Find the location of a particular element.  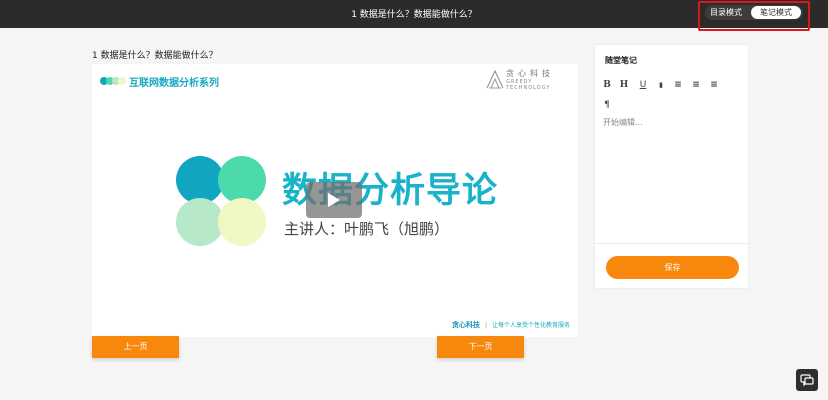

directory-mode-tab: 目录模式 is located at coordinates (726, 12).